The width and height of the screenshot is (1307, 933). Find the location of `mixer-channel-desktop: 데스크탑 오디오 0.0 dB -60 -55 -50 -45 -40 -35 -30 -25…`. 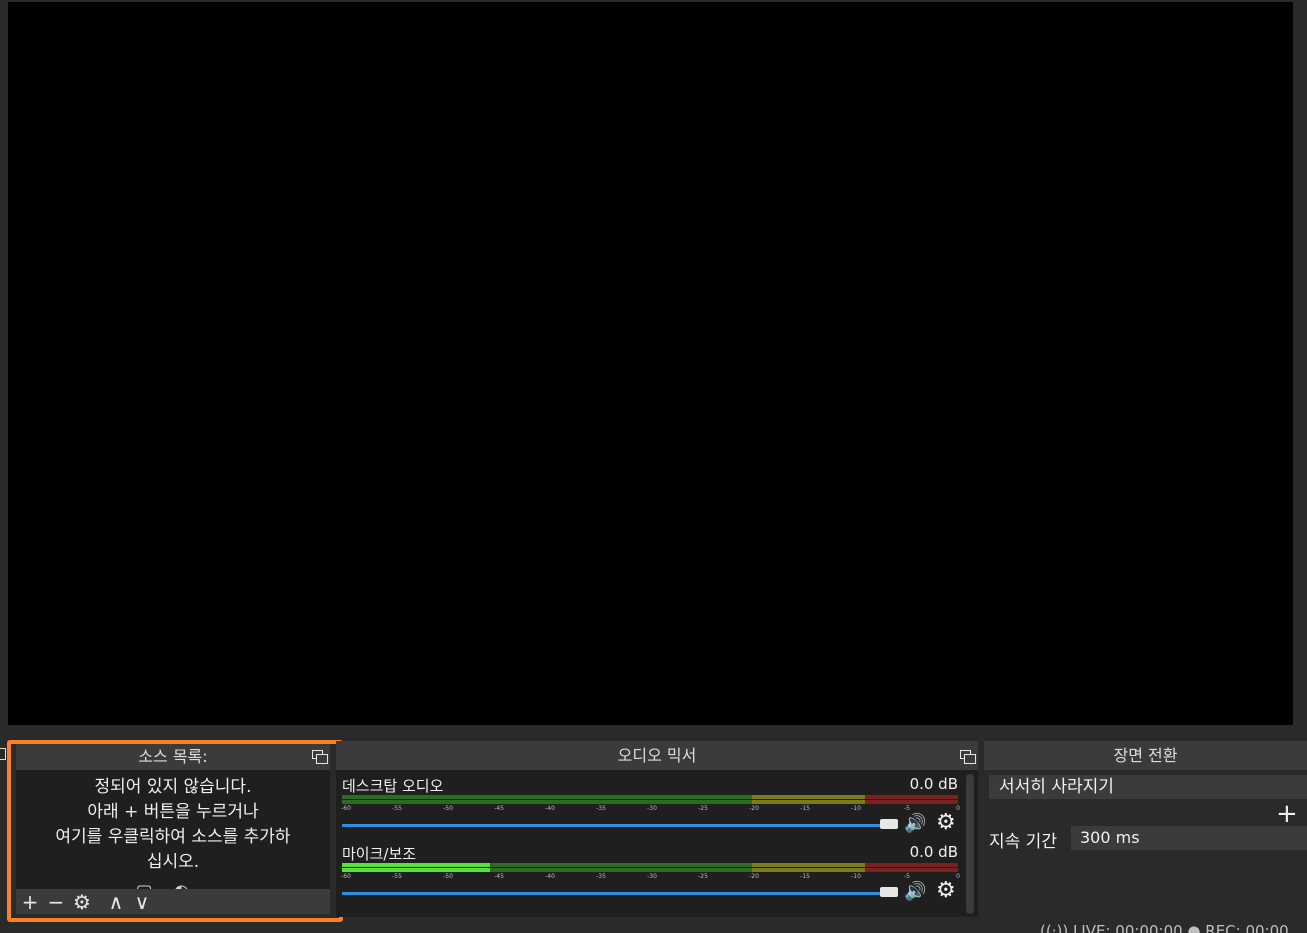

mixer-channel-desktop: 데스크탑 오디오 0.0 dB -60 -55 -50 -45 -40 -35 -30 -25… is located at coordinates (651, 808).